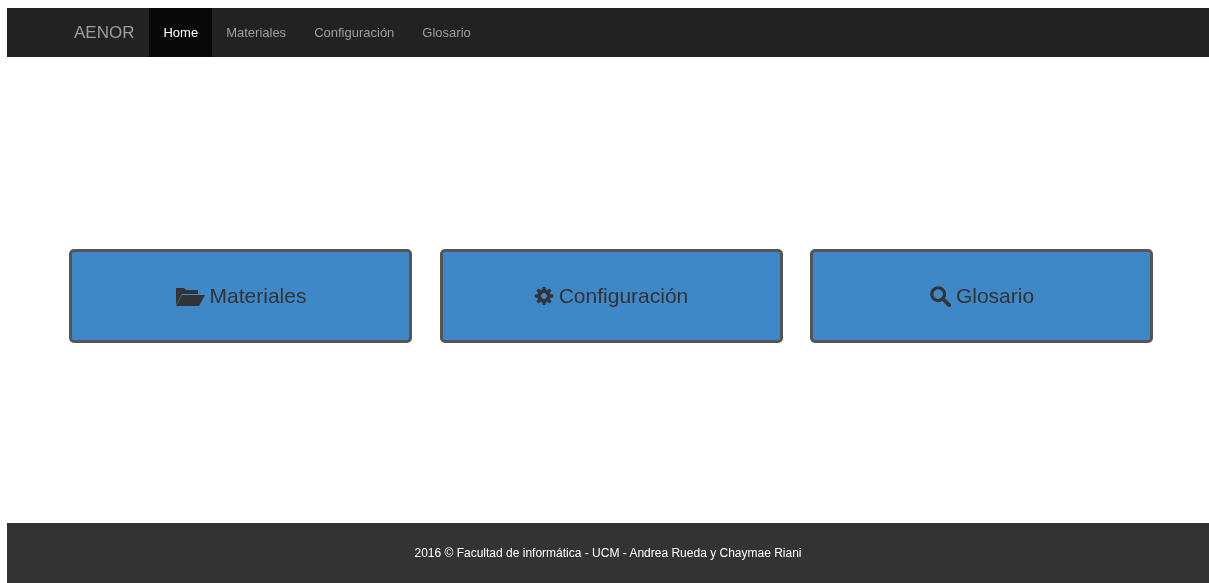 The height and width of the screenshot is (583, 1209). I want to click on nav-link: Materiales, so click(256, 32).